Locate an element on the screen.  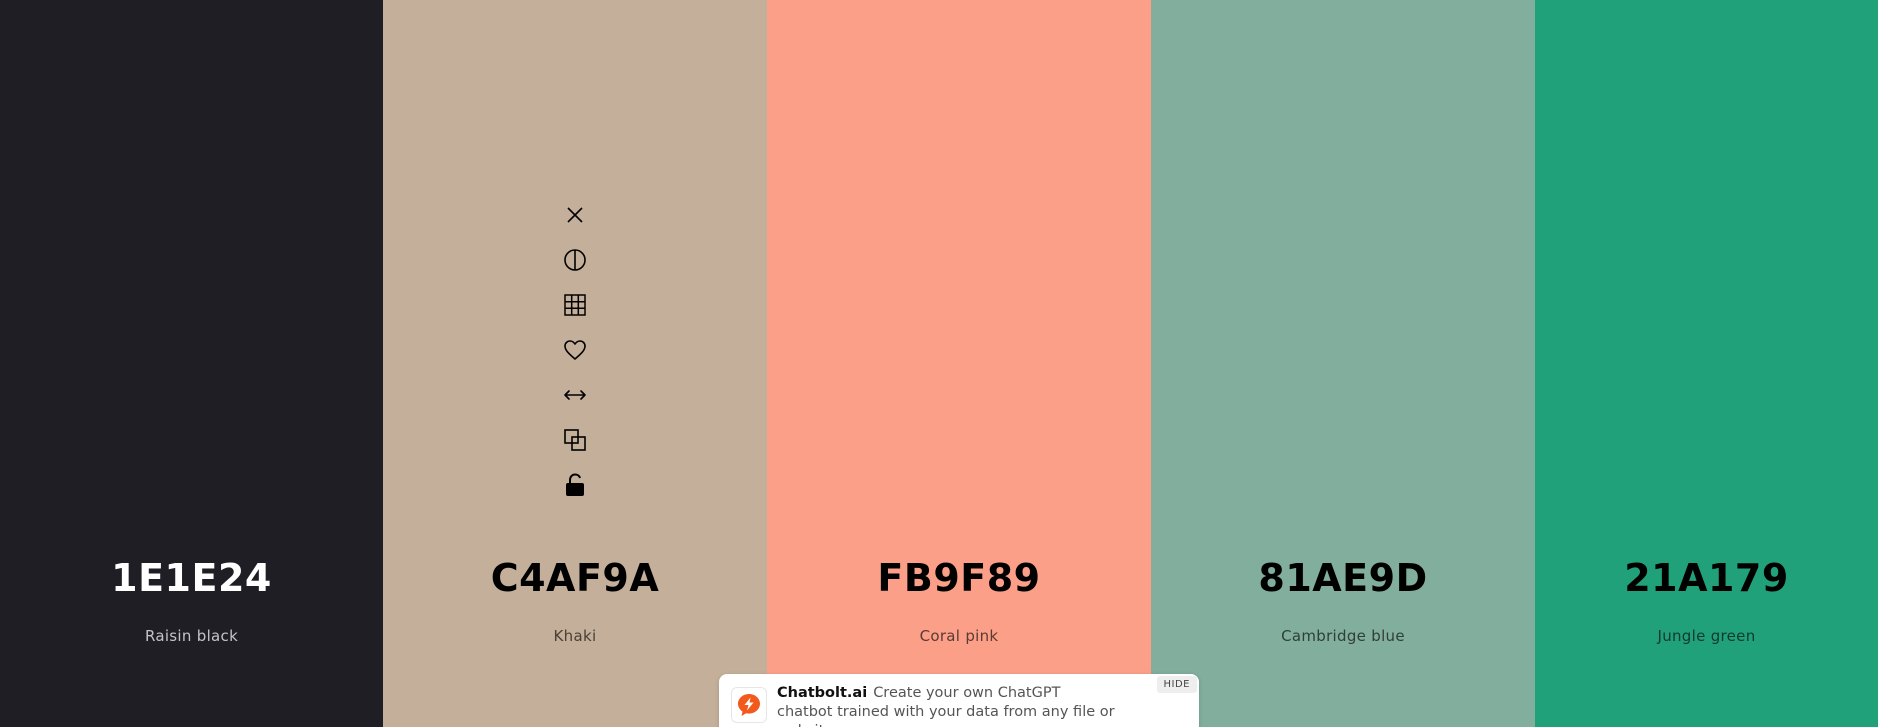
close-icon is located at coordinates (575, 215).